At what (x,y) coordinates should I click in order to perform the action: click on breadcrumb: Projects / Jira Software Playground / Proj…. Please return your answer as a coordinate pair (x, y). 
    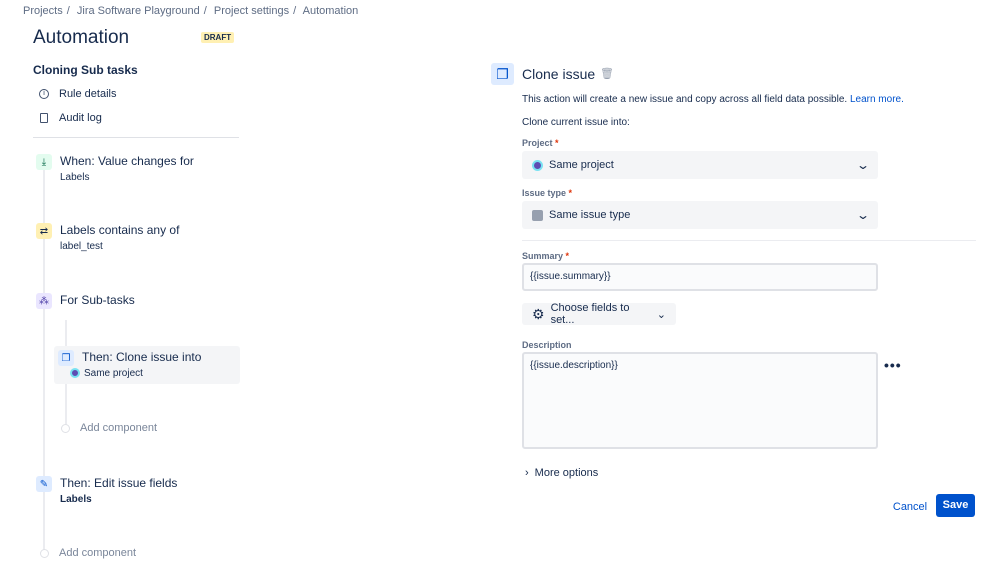
    Looking at the image, I should click on (191, 11).